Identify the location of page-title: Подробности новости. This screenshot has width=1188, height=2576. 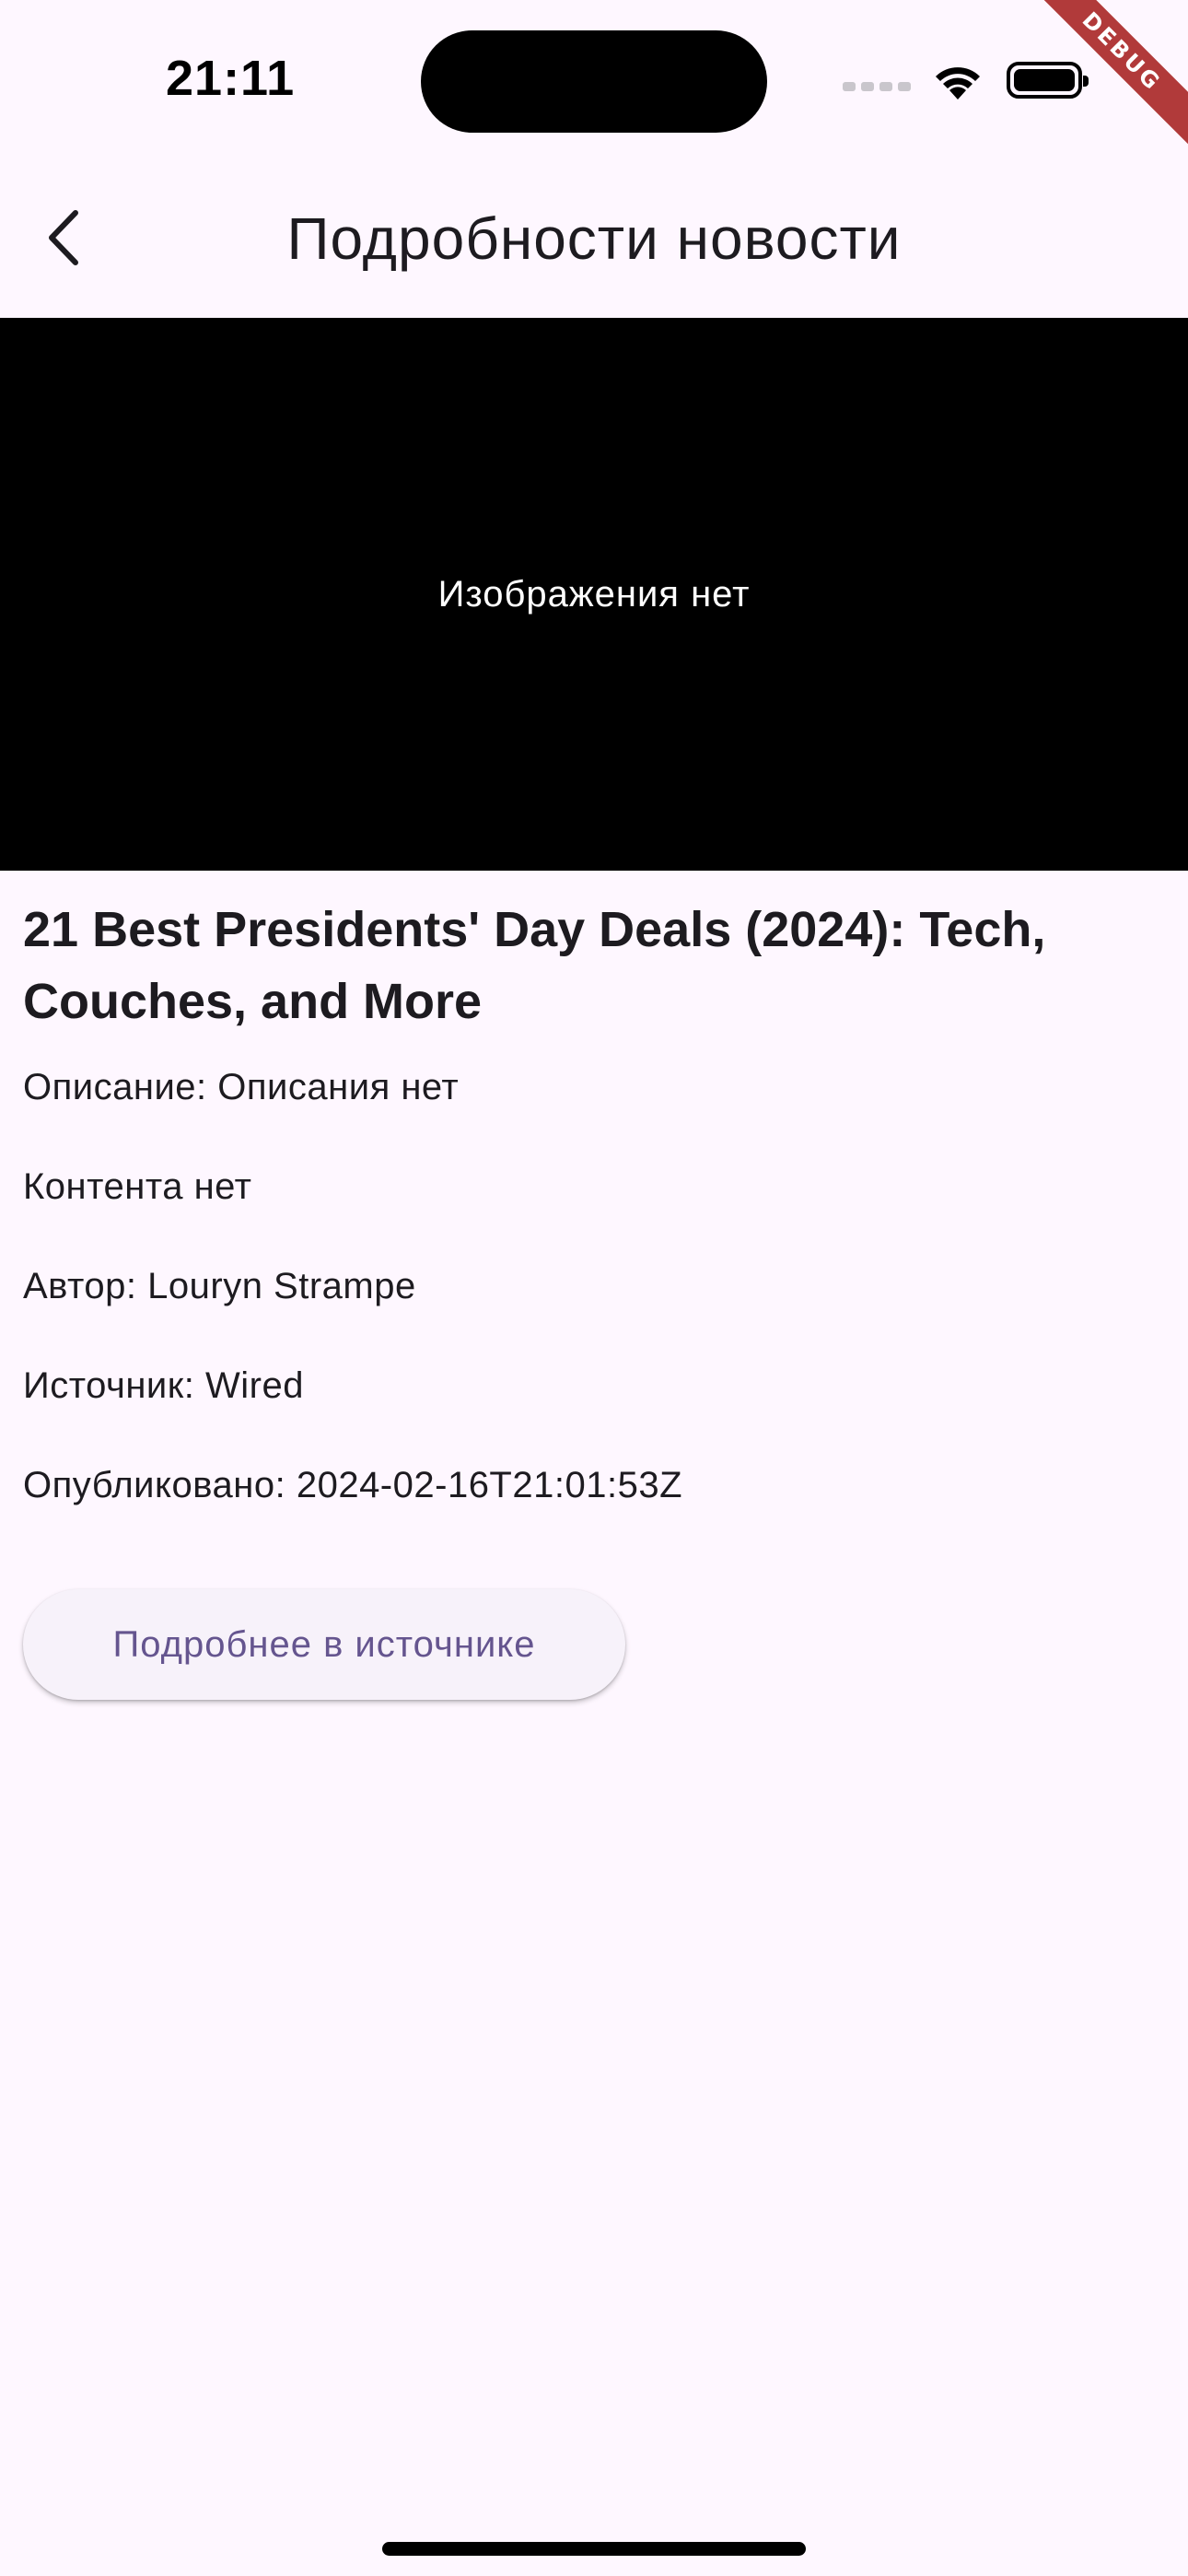
(594, 238).